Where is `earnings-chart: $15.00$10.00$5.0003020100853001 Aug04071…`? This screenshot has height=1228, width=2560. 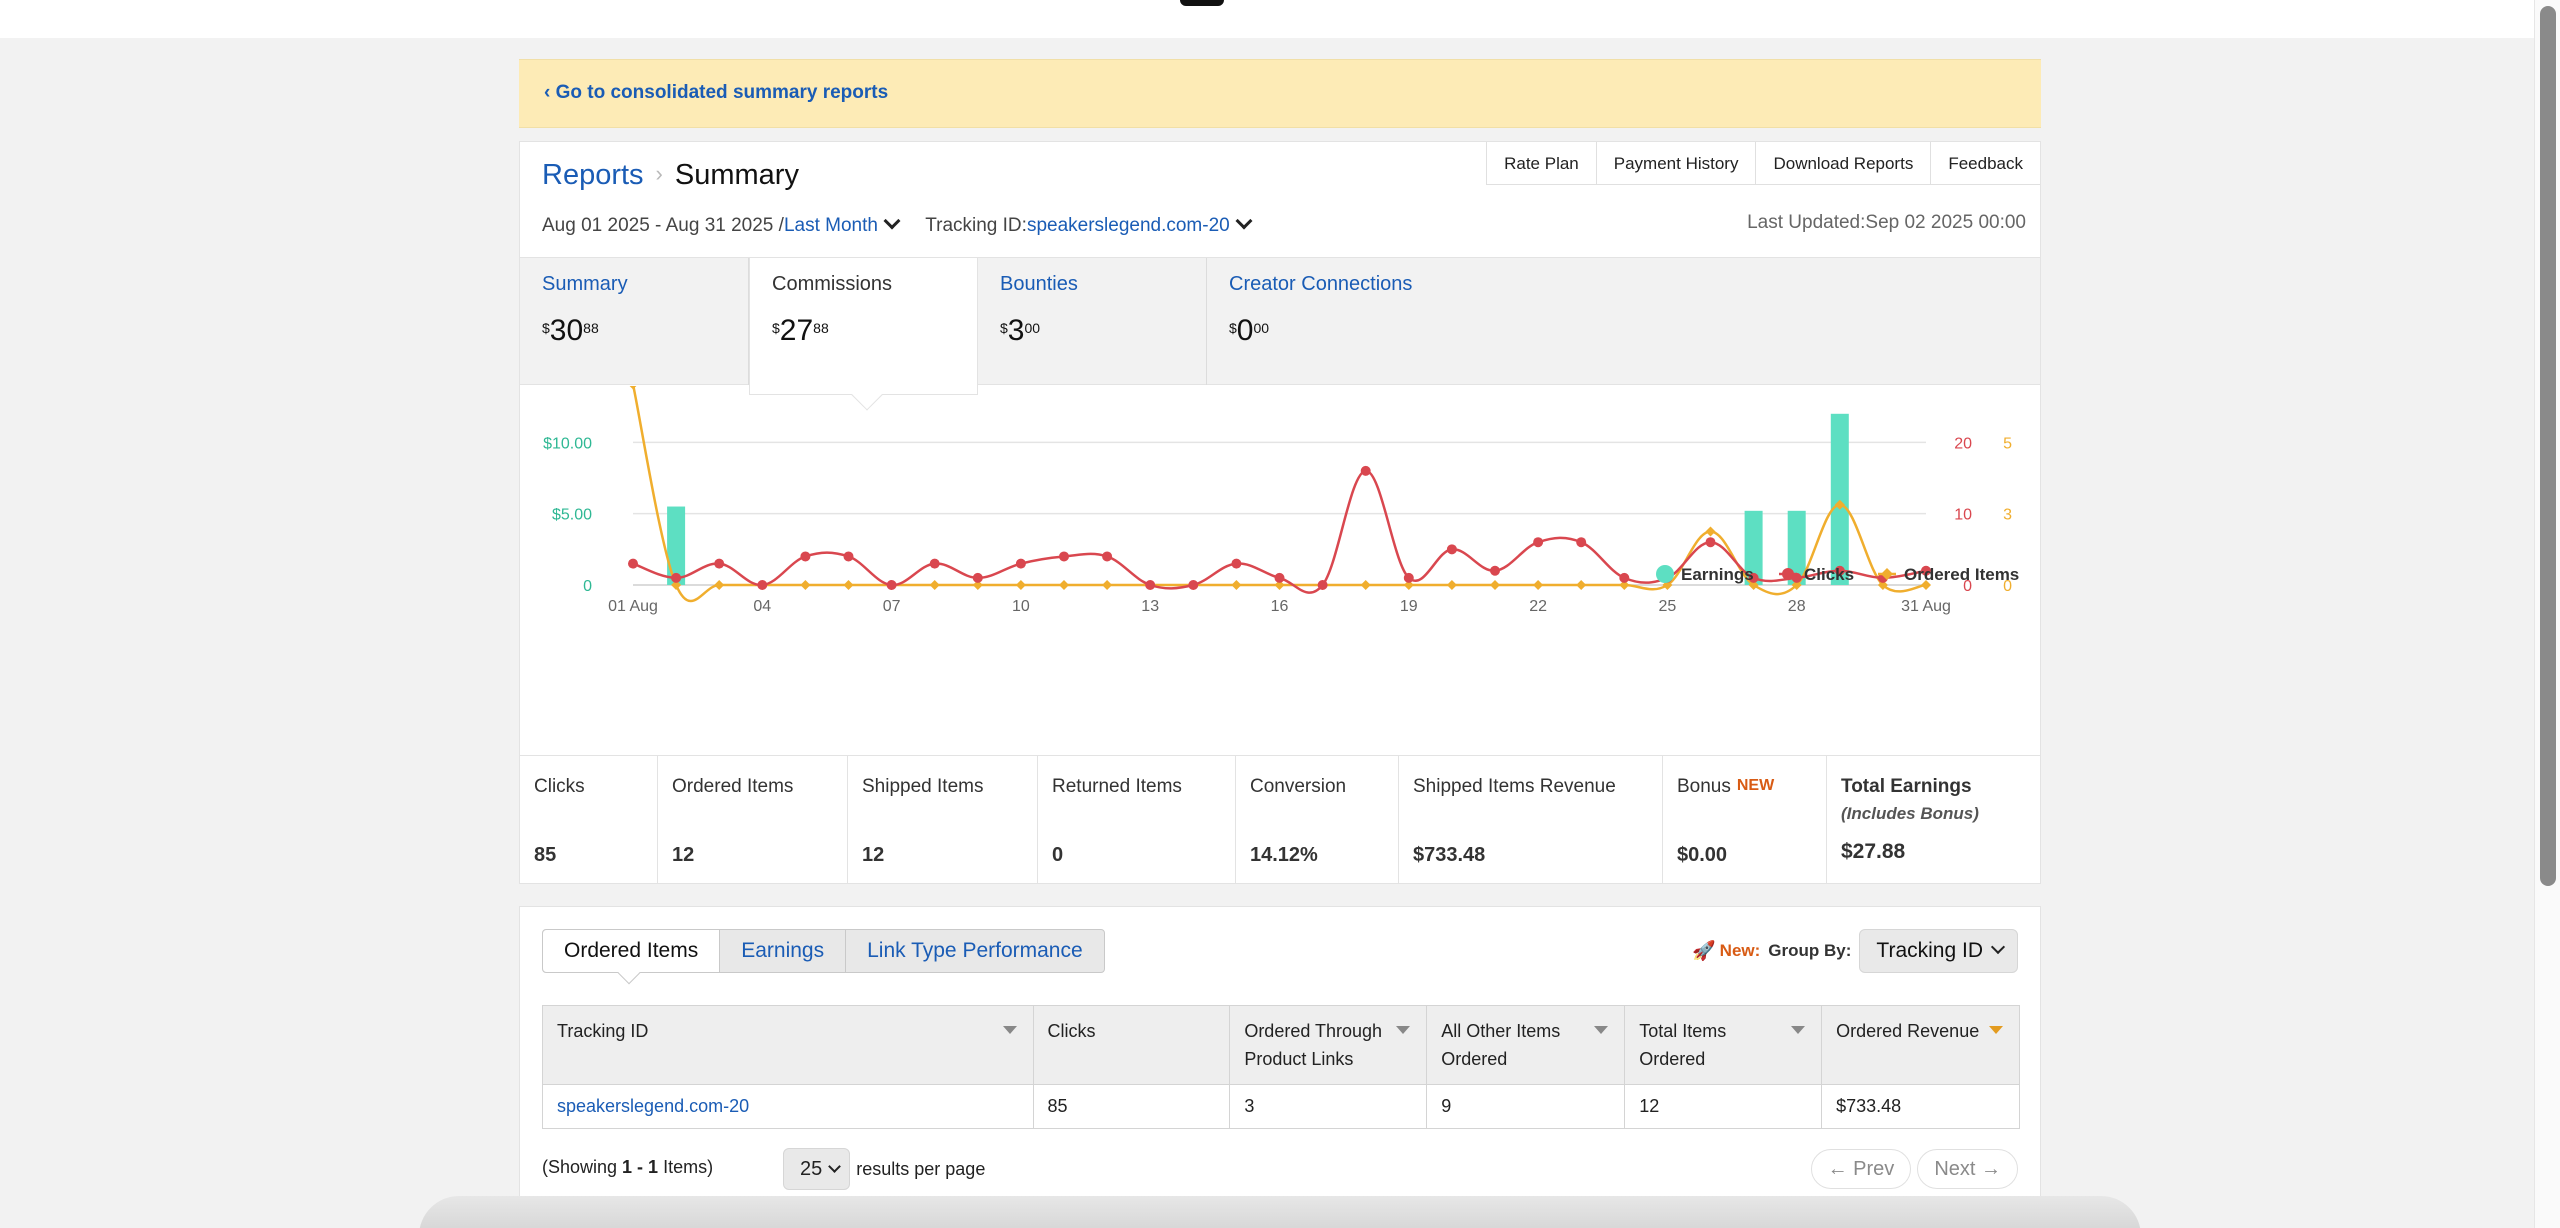
earnings-chart: $15.00$10.00$5.0003020100853001 Aug04071… is located at coordinates (1281, 500).